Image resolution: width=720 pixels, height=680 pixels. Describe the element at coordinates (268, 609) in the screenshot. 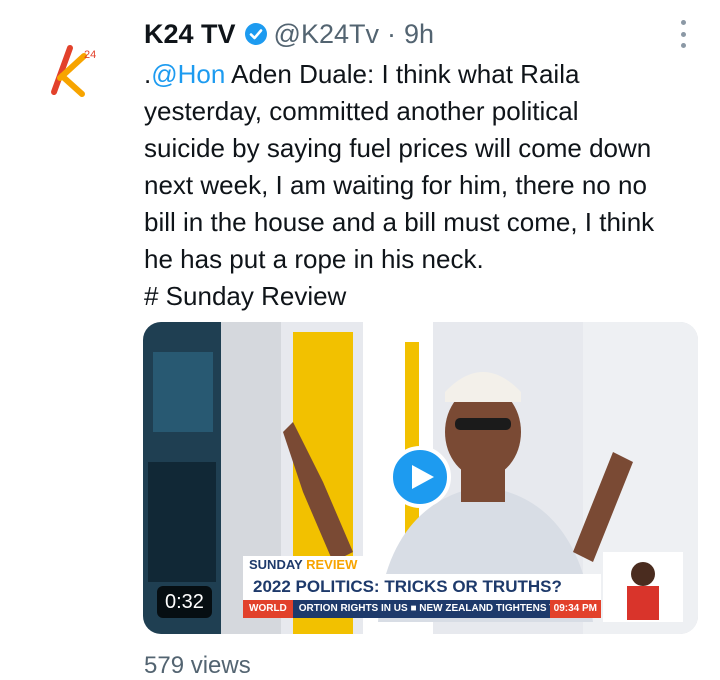

I see `ticker-tag: WORLD` at that location.